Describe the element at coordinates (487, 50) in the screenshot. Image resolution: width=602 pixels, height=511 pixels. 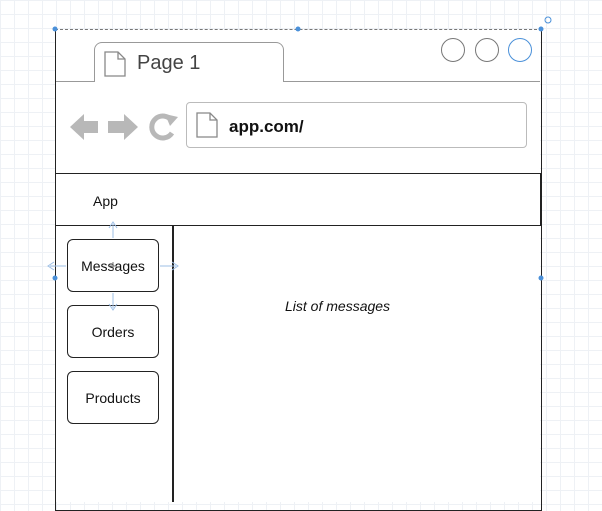
I see `maximize-button` at that location.